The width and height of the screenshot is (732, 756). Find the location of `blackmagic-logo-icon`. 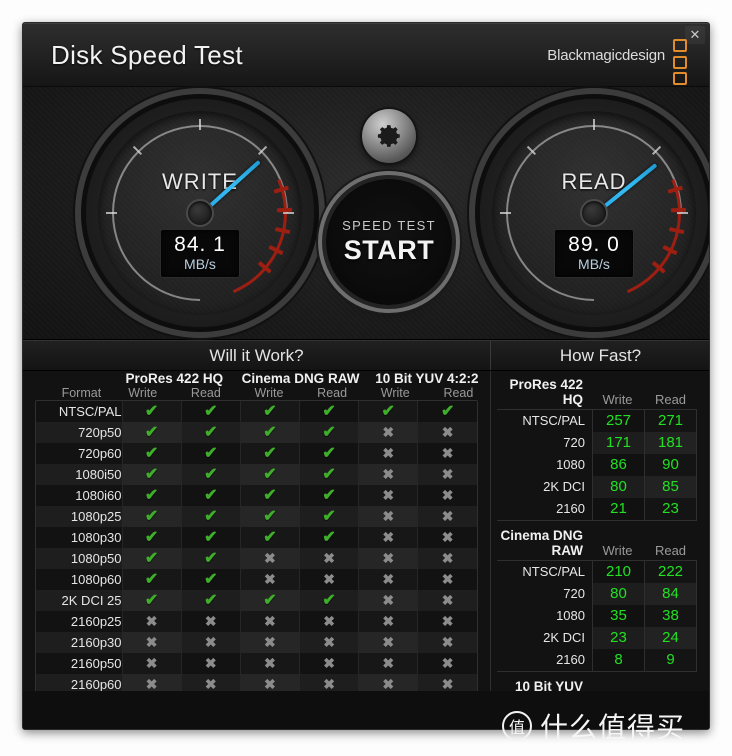

blackmagic-logo-icon is located at coordinates (680, 62).